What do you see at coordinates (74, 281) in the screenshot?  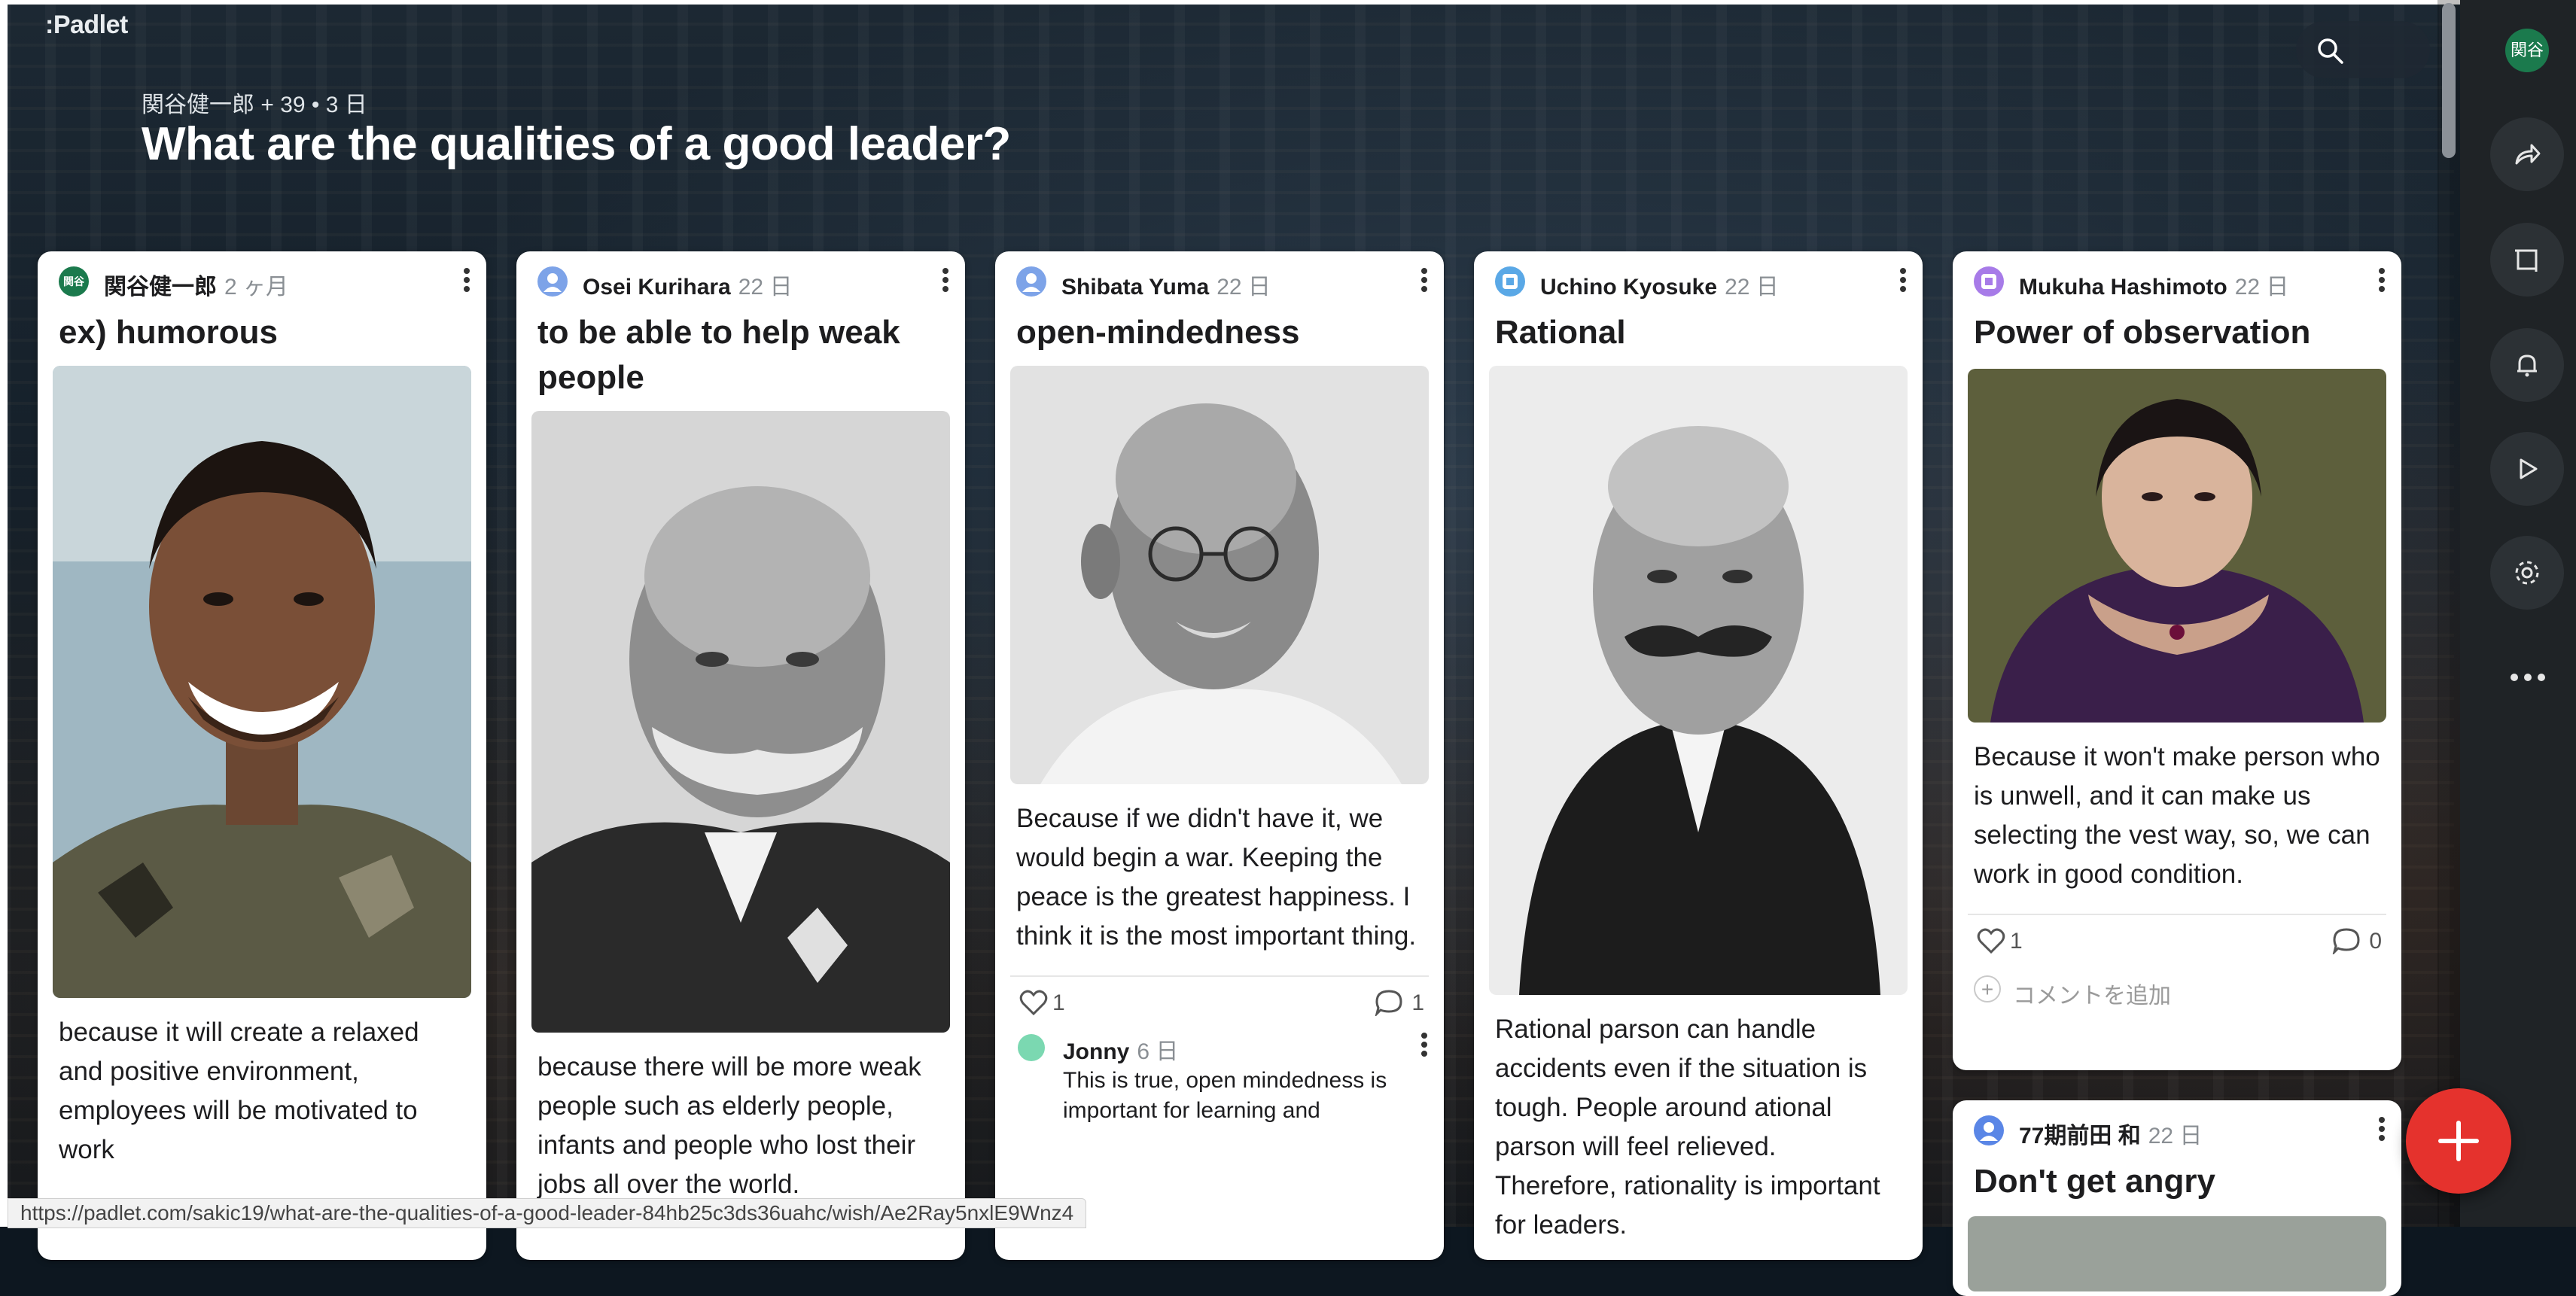 I see `avatar: 関谷` at bounding box center [74, 281].